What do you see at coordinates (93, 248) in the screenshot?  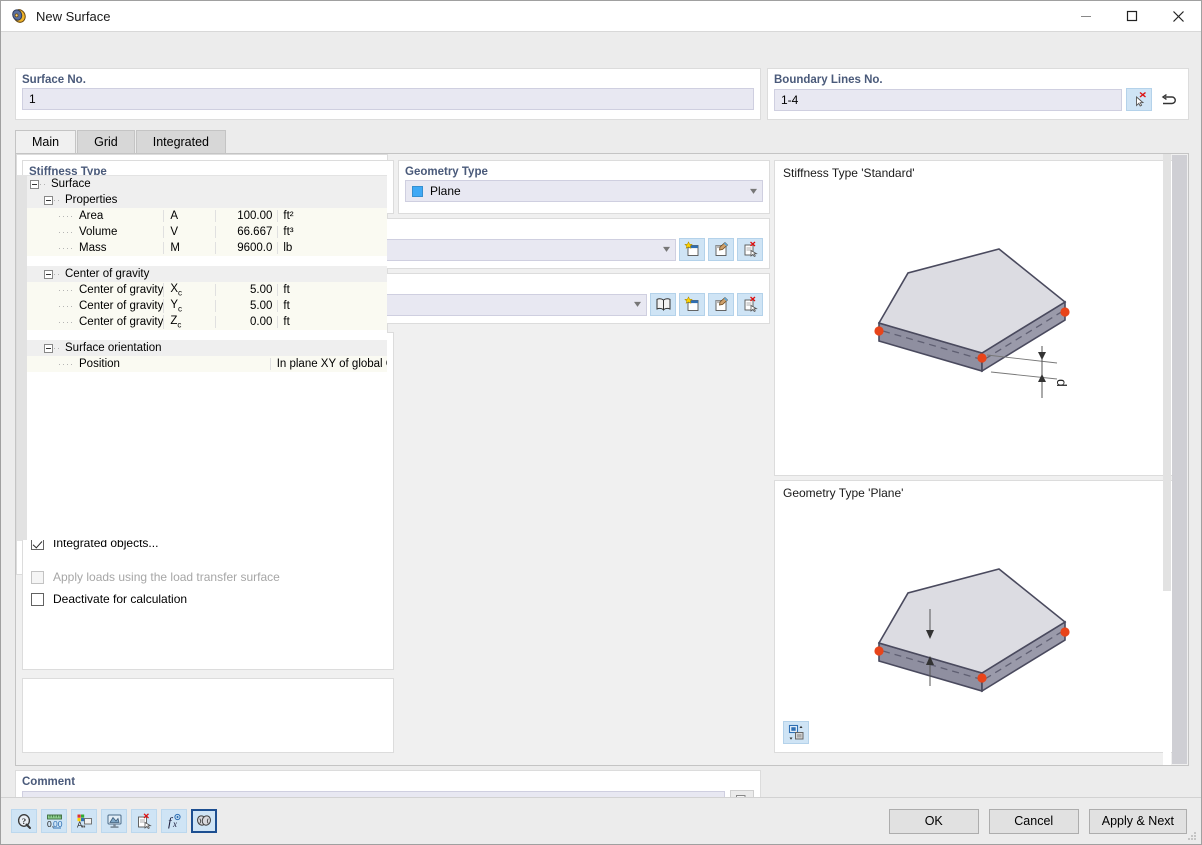 I see `tree-row-label: Mass` at bounding box center [93, 248].